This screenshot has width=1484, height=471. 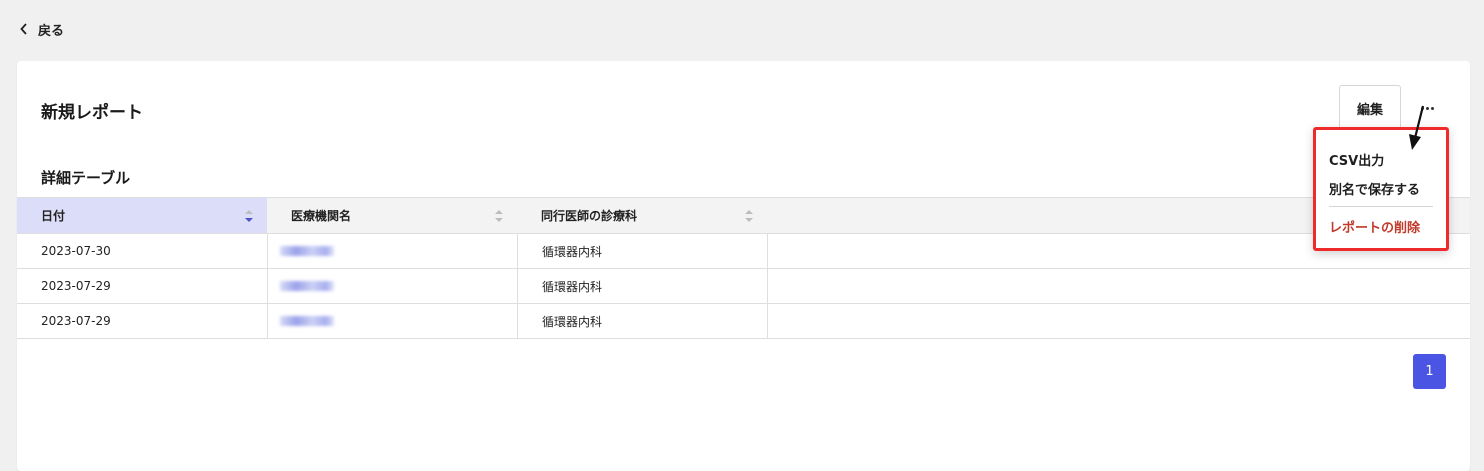 I want to click on back-label: 戻る, so click(x=51, y=31).